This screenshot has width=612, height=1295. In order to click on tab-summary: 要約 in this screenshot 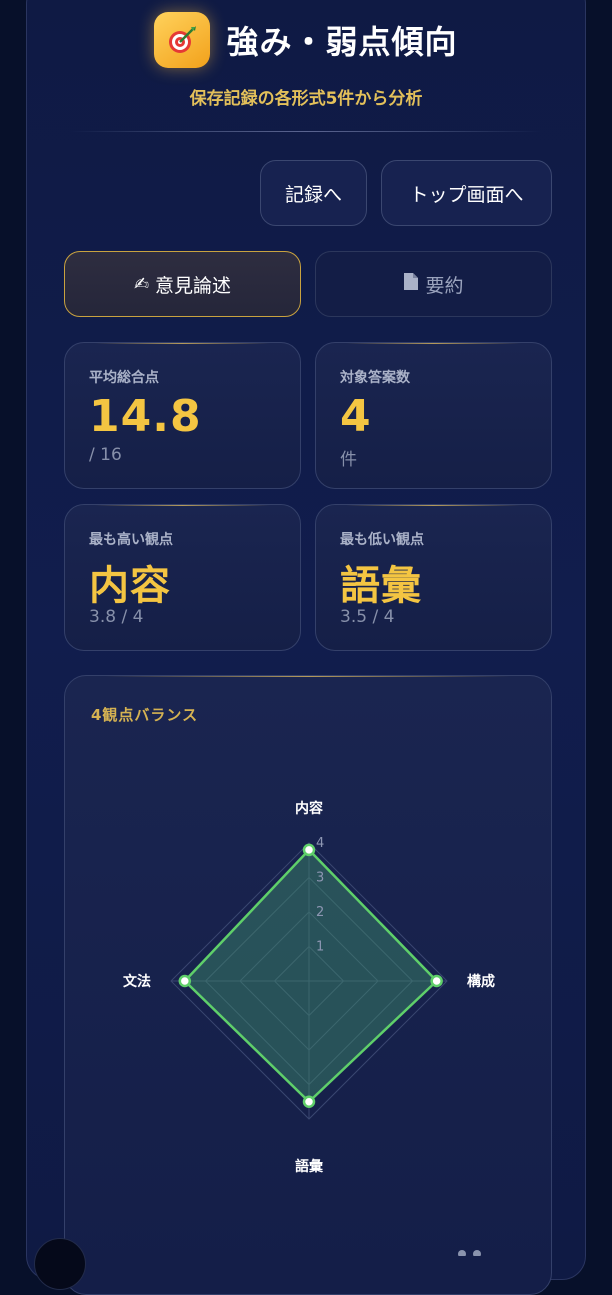, I will do `click(433, 284)`.